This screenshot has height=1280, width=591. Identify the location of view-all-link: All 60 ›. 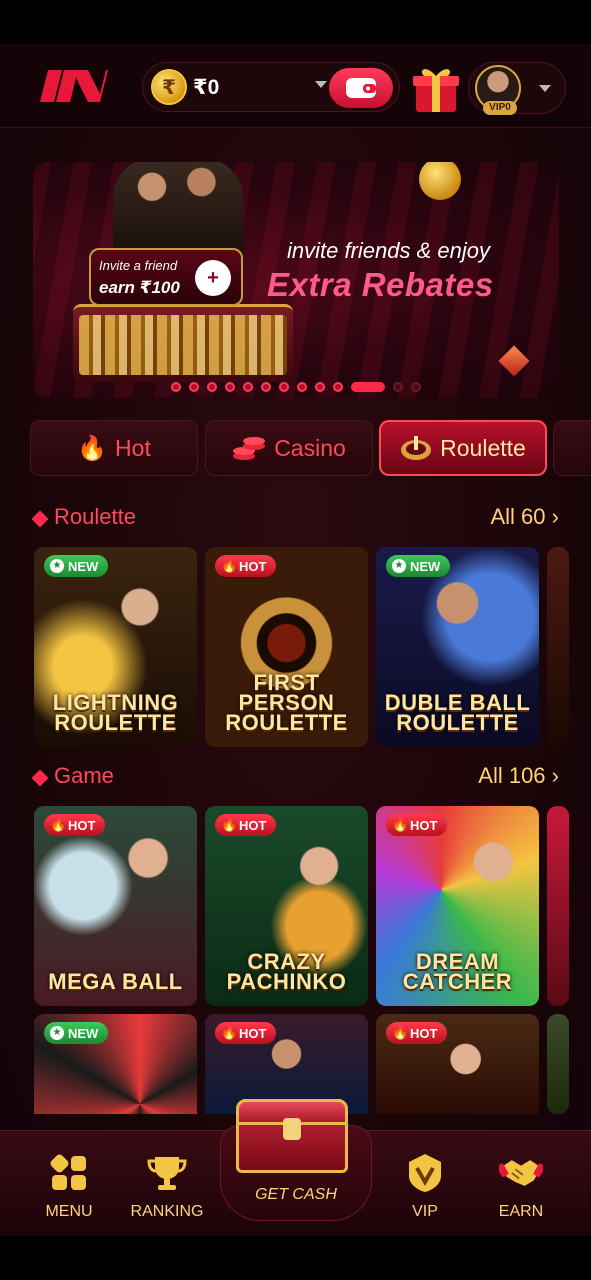
(525, 517).